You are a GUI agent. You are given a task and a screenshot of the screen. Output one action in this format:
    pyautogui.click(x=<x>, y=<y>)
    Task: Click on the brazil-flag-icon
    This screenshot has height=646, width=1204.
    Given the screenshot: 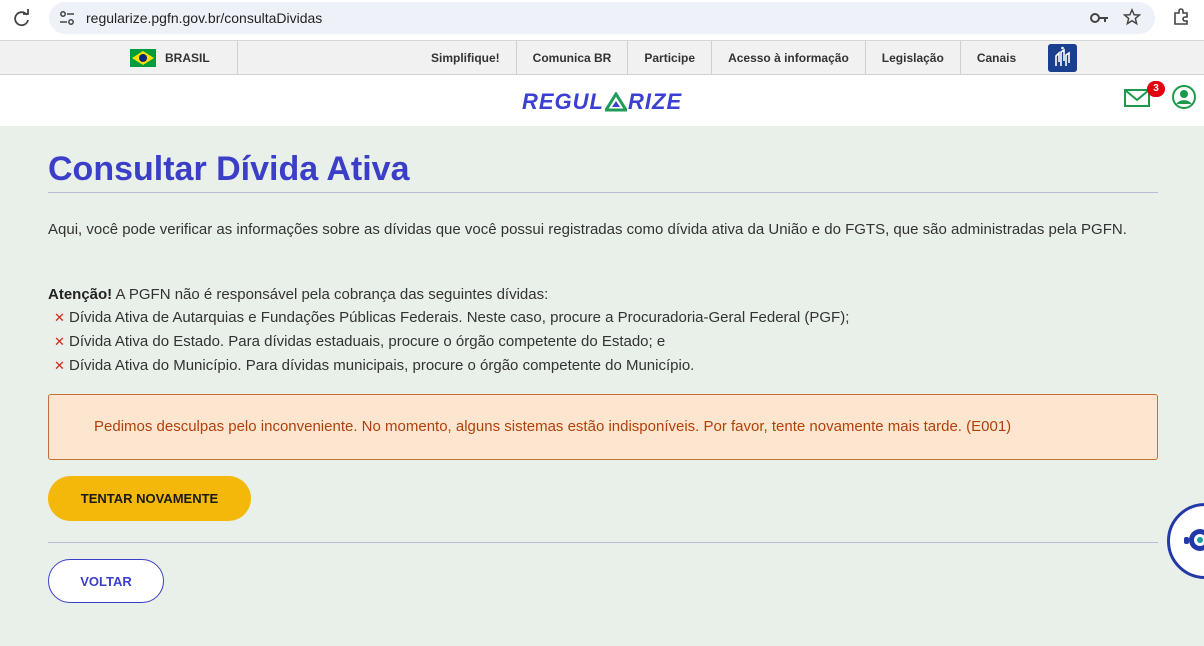 What is the action you would take?
    pyautogui.click(x=143, y=58)
    